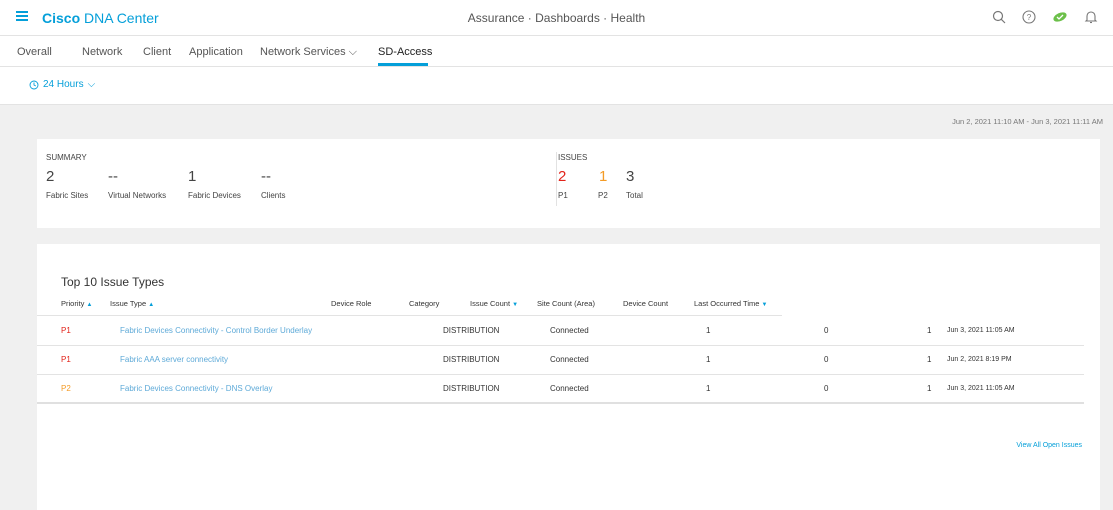 Image resolution: width=1113 pixels, height=510 pixels. I want to click on row3-last-occurred: Jun 3, 2021 11:05 AM, so click(981, 388).